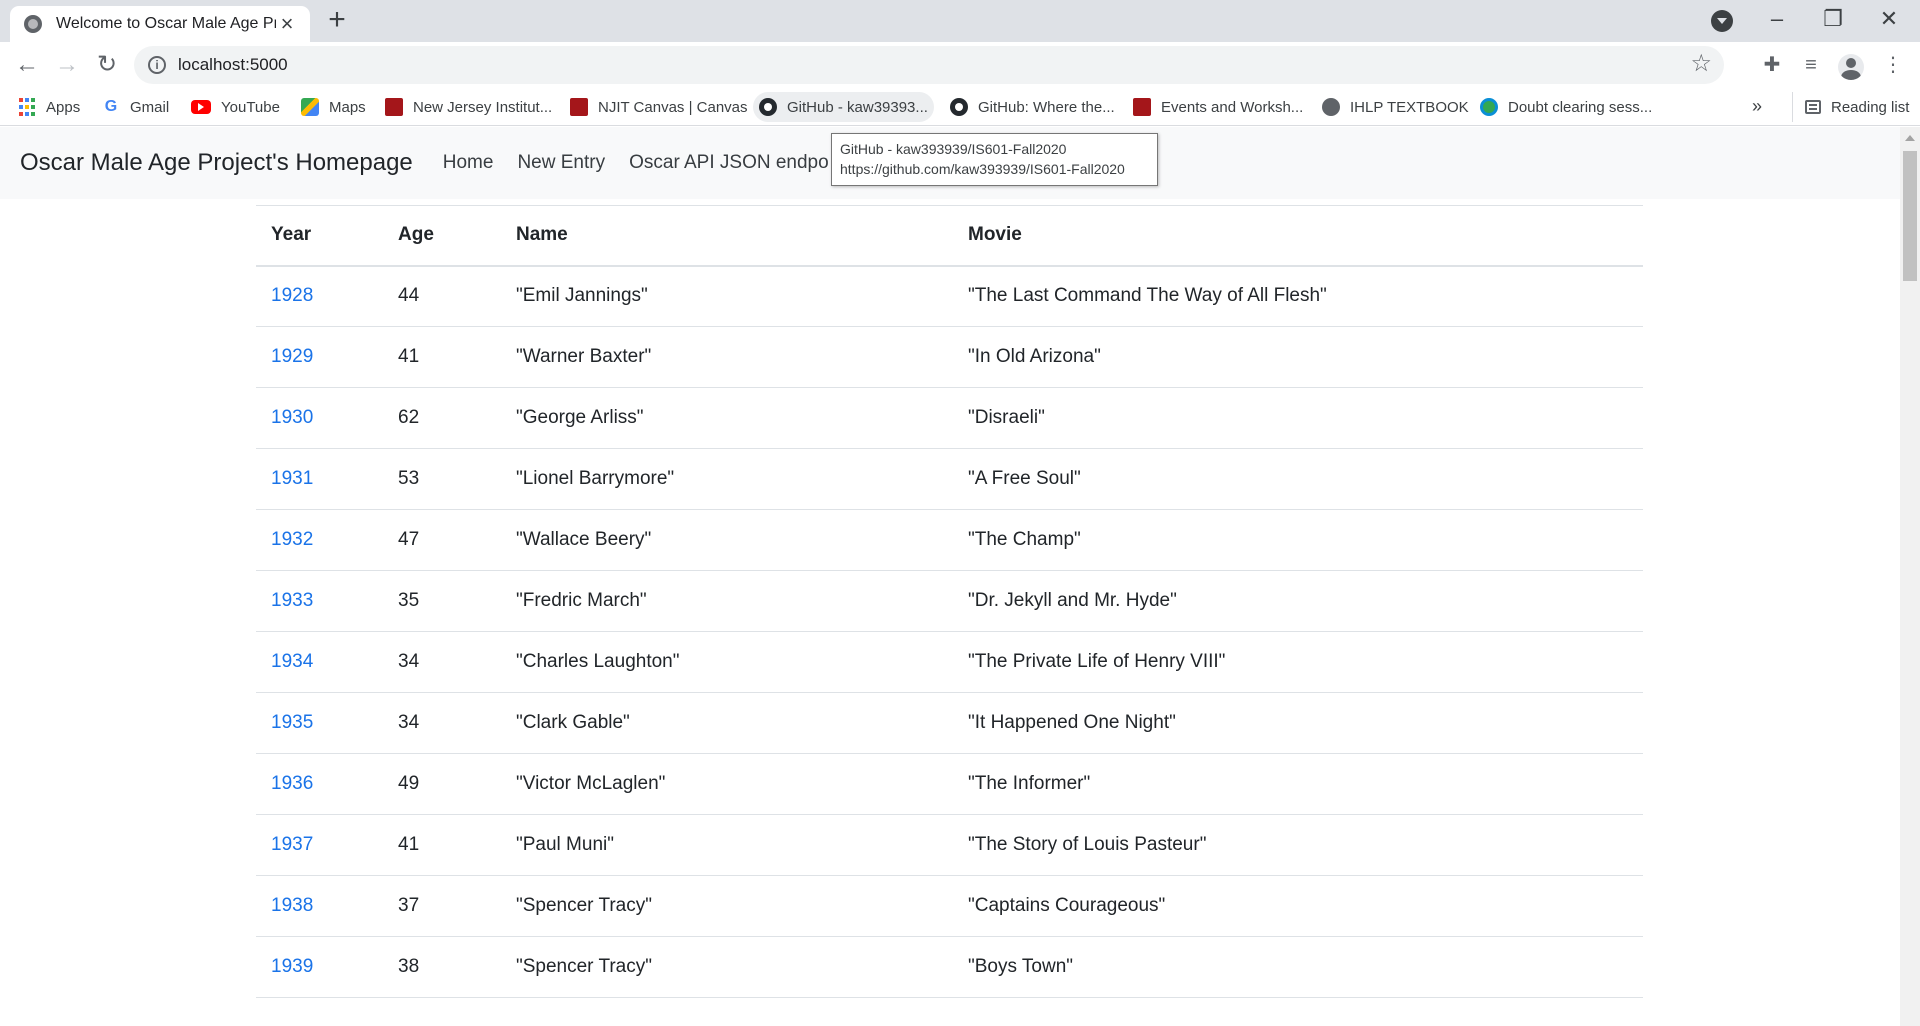  Describe the element at coordinates (292, 966) in the screenshot. I see `year-link: 1939` at that location.